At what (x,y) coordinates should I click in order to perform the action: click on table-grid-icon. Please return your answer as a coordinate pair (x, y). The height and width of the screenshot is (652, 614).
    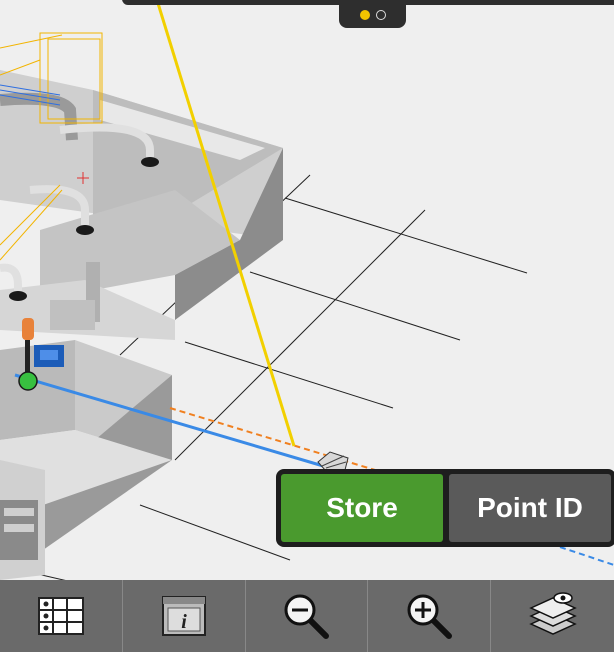
    Looking at the image, I should click on (60, 616).